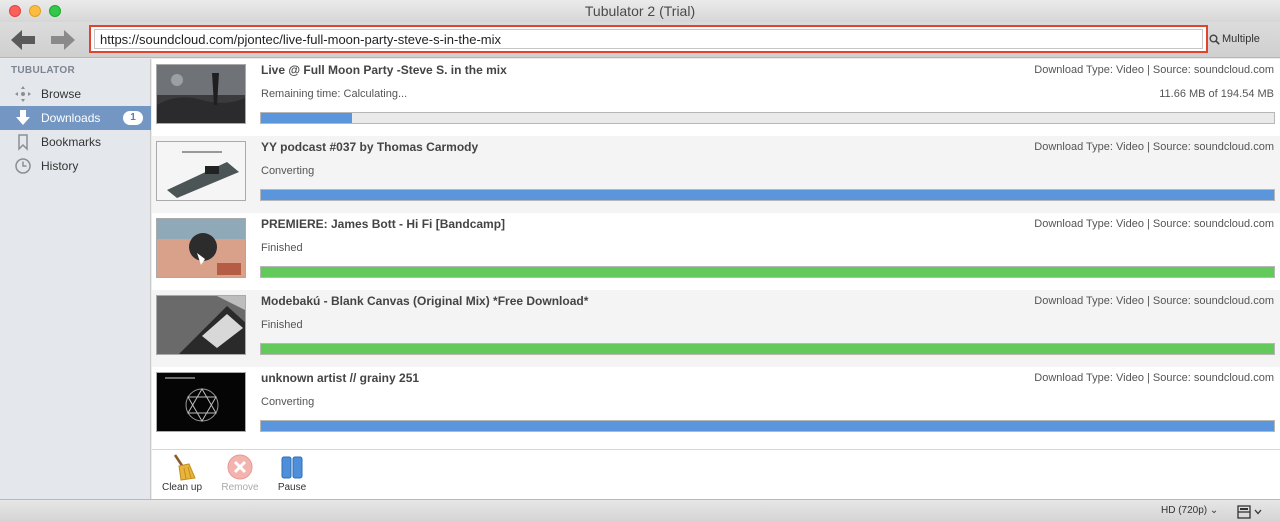 The width and height of the screenshot is (1280, 522). What do you see at coordinates (60, 166) in the screenshot?
I see `sidebar-item-label: History` at bounding box center [60, 166].